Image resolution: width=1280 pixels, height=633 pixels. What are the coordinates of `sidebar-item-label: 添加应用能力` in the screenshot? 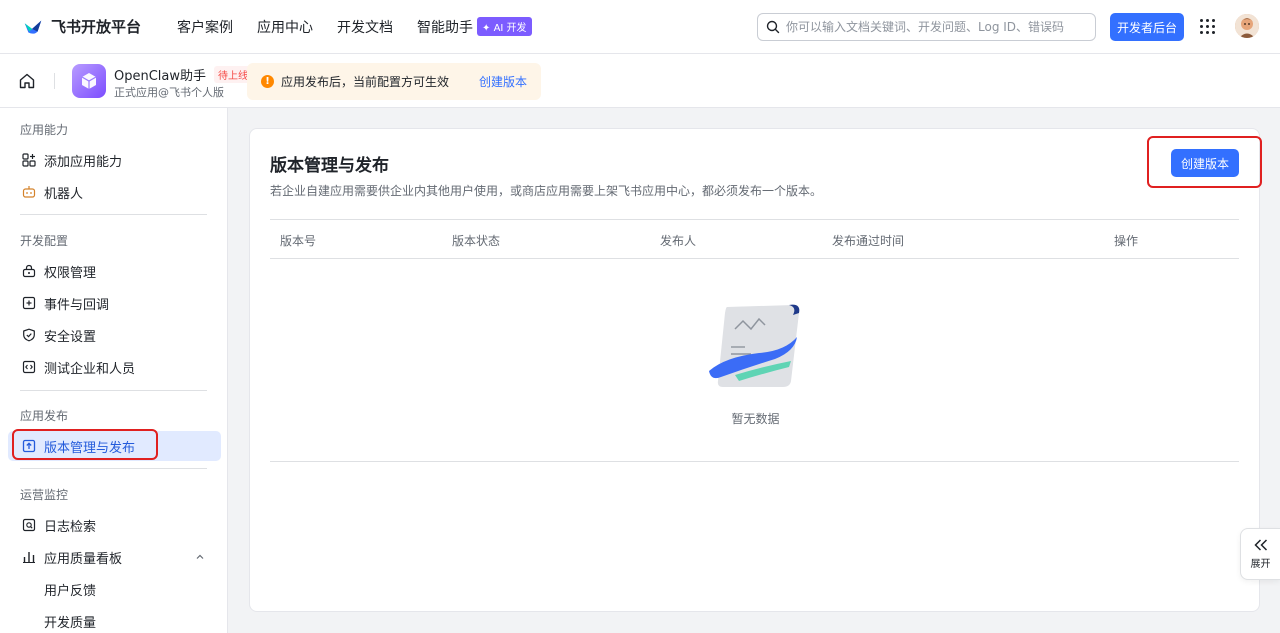 It's located at (83, 162).